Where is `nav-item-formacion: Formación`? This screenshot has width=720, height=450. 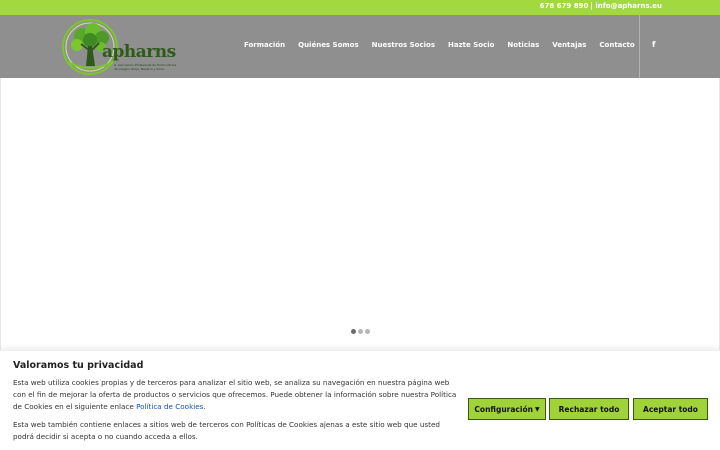
nav-item-formacion: Formación is located at coordinates (264, 45).